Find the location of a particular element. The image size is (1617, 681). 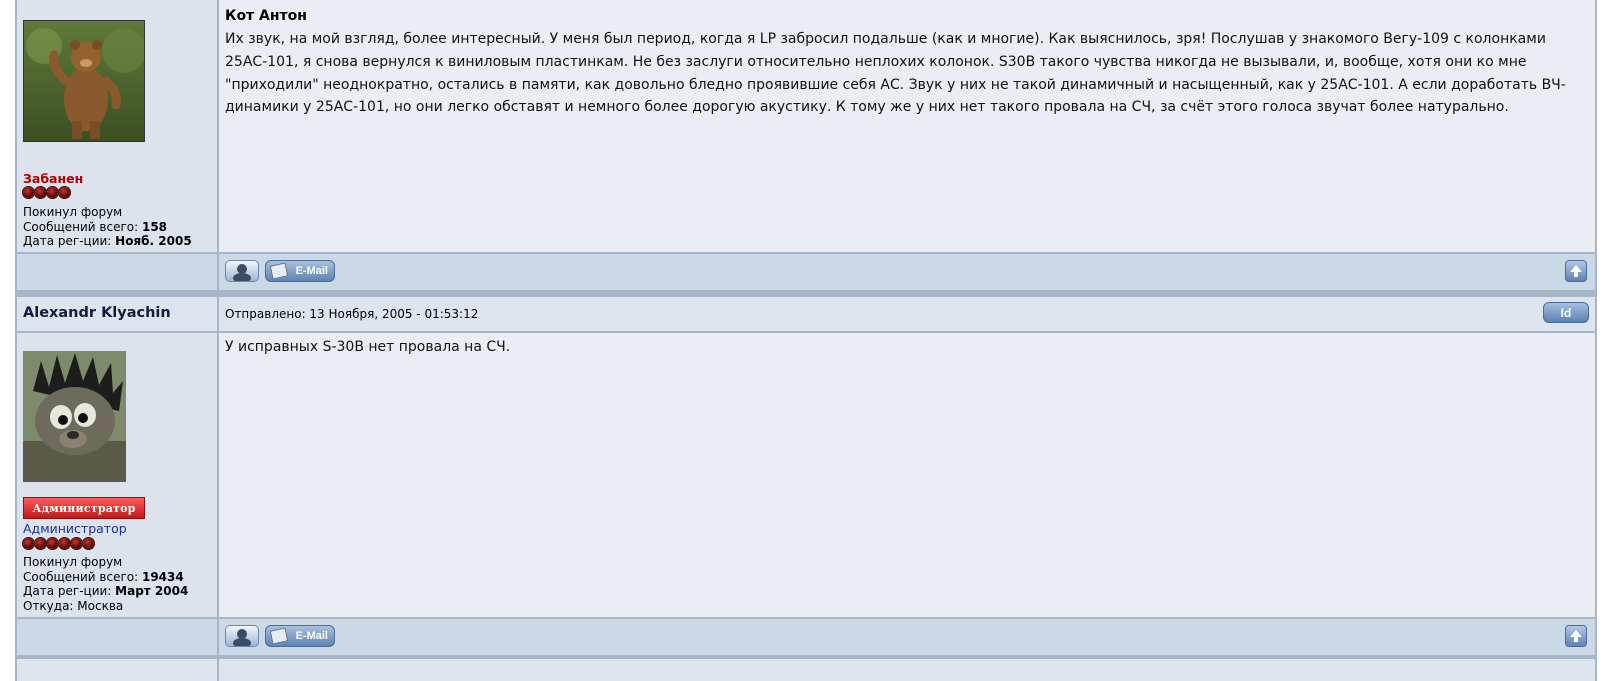

posts-count: Сообщений всего: 19434 is located at coordinates (103, 576).